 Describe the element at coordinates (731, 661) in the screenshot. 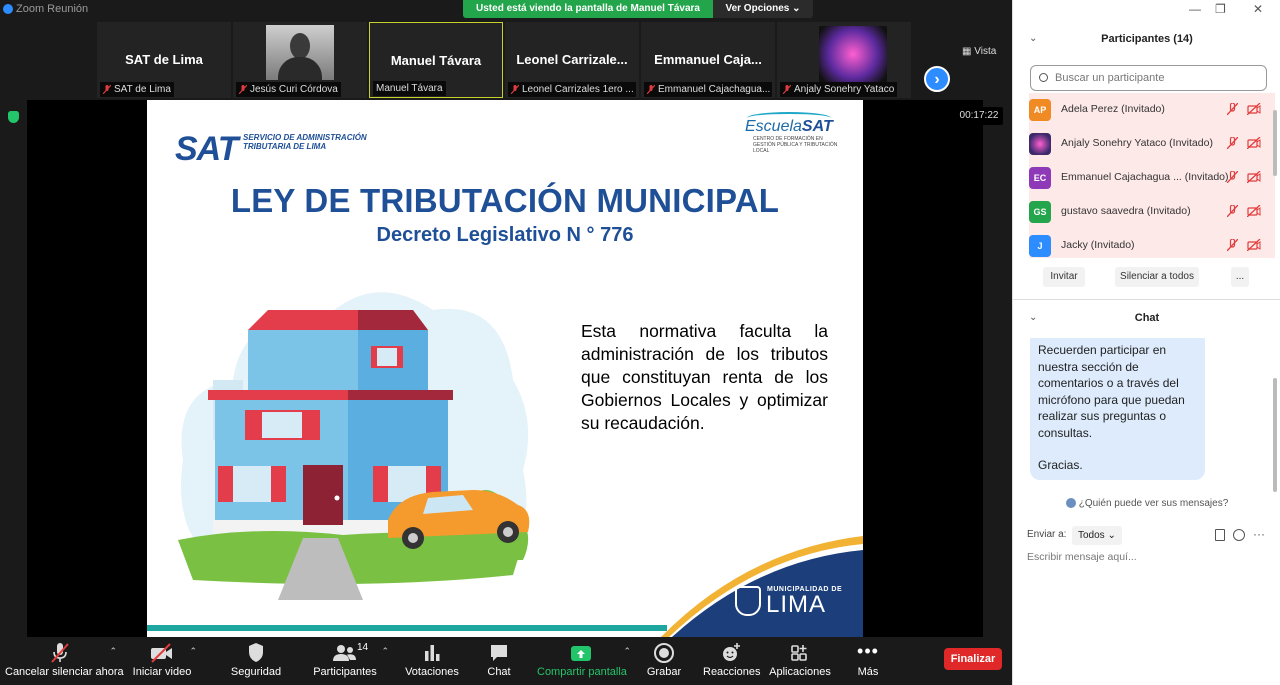

I see `reactions-button: Reacciones` at that location.